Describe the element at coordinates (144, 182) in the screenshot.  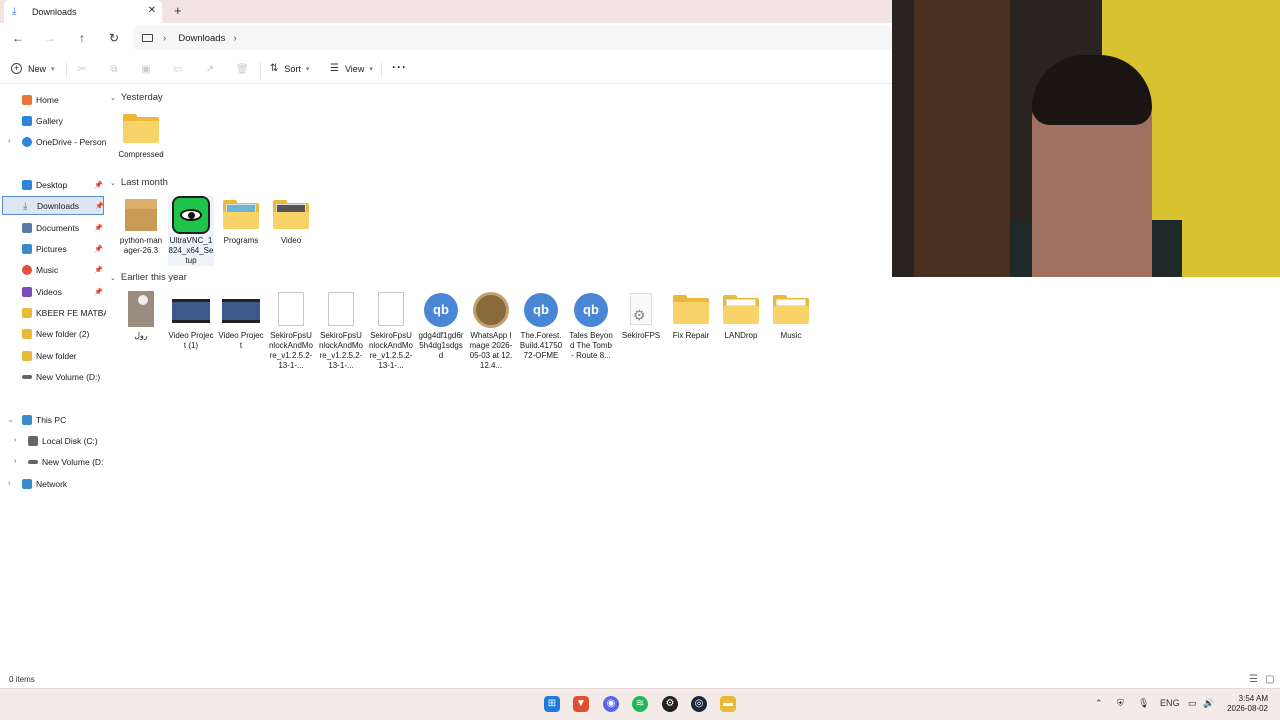
I see `group-label: Last month` at that location.